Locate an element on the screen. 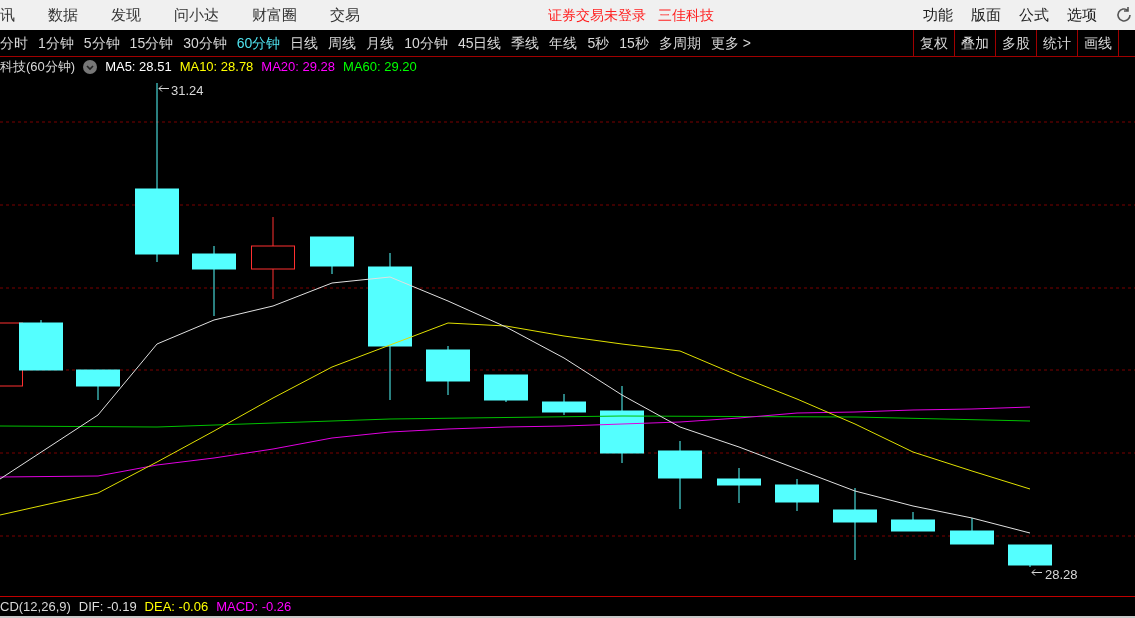 The image size is (1135, 618). indicator-value: DIF: -0.19 is located at coordinates (107, 606).